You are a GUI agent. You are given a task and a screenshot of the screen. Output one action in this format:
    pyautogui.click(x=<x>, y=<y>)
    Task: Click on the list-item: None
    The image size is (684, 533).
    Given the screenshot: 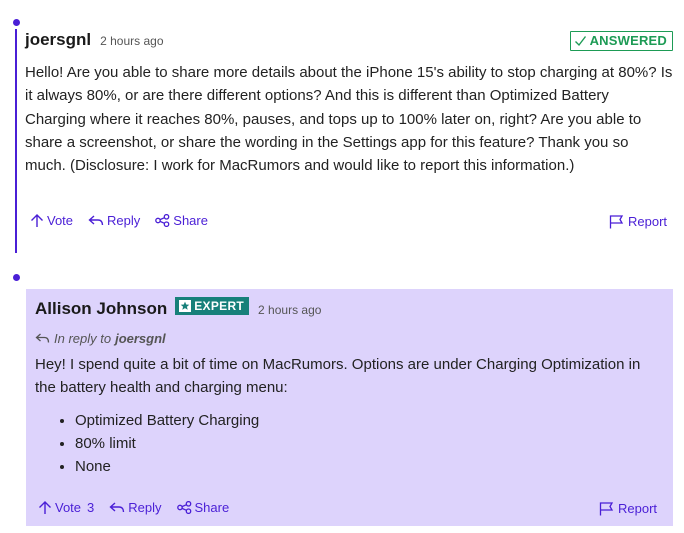 What is the action you would take?
    pyautogui.click(x=365, y=466)
    